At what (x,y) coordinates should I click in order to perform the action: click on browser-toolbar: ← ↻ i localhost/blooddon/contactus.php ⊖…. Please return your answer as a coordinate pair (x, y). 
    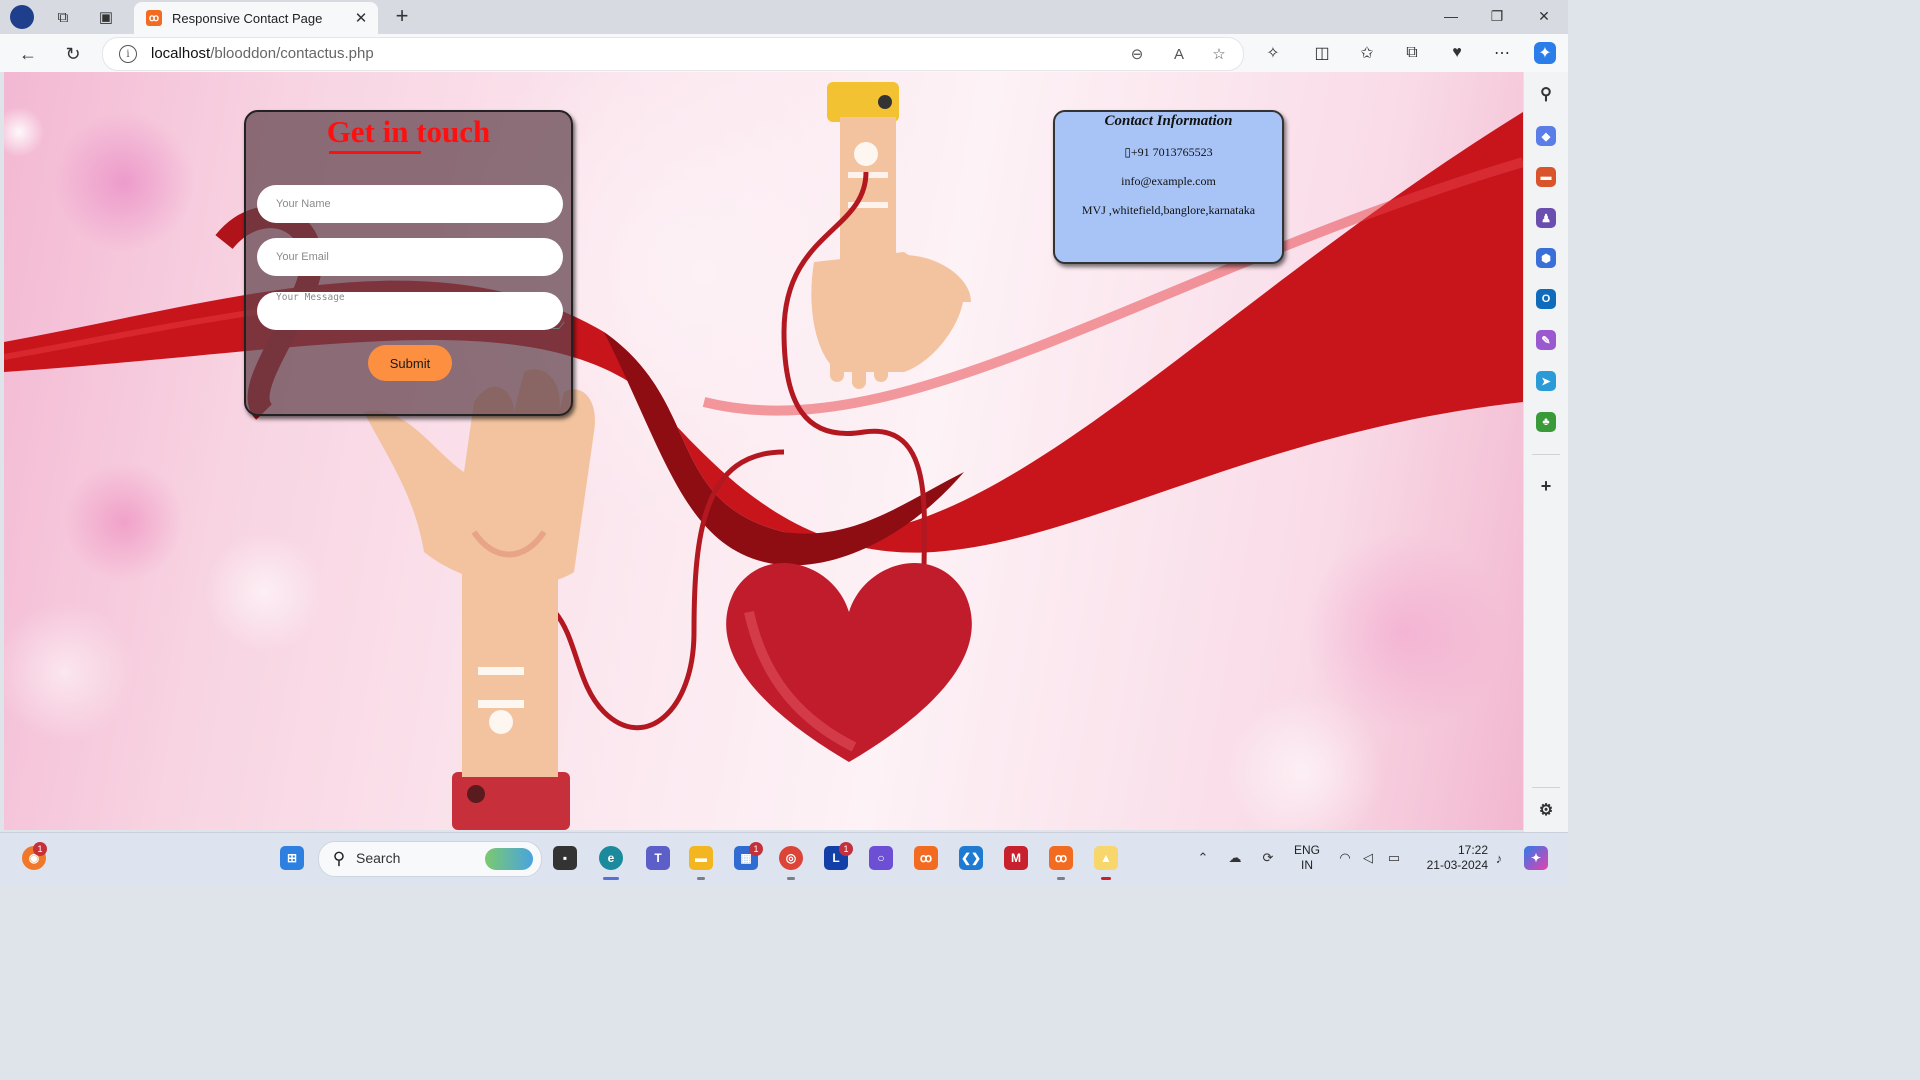
    Looking at the image, I should click on (784, 53).